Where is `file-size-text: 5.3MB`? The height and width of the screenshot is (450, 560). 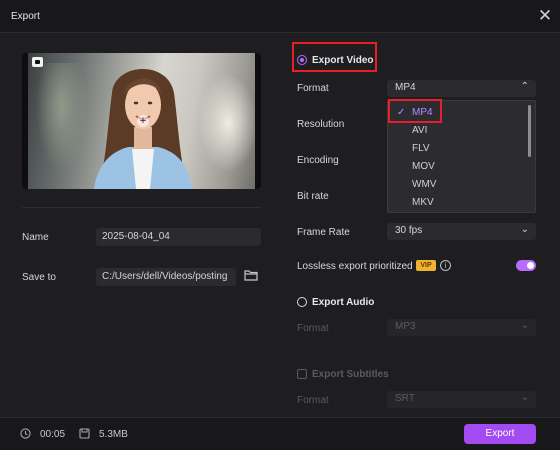
file-size-text: 5.3MB is located at coordinates (113, 434).